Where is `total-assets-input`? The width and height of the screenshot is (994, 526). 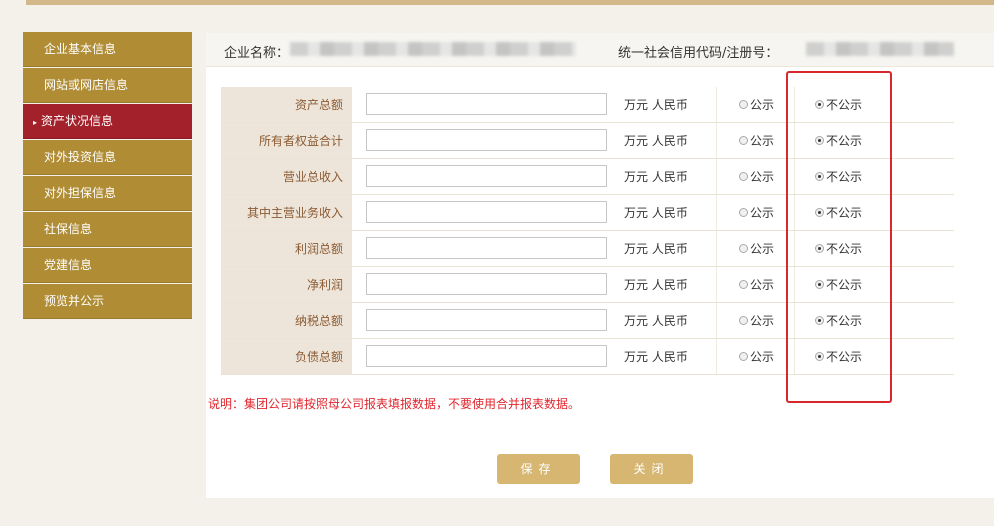
total-assets-input is located at coordinates (486, 104).